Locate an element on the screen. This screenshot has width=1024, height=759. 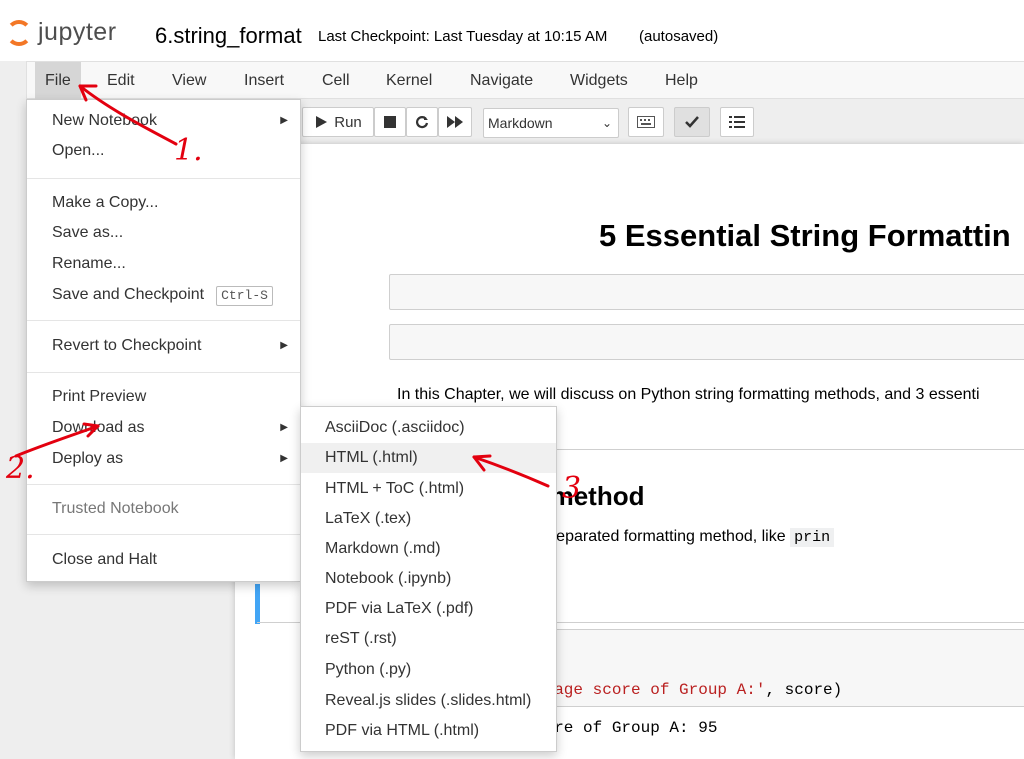
download-reveal-slides: Reveal.js slides (.slides.html) is located at coordinates (428, 701).